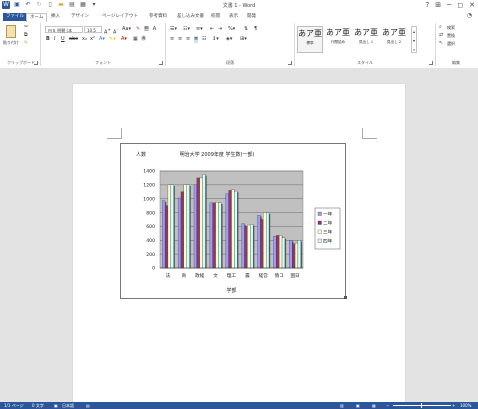 The width and height of the screenshot is (478, 409). Describe the element at coordinates (143, 39) in the screenshot. I see `enclosed-alphanumeric-icon: ㊜` at that location.